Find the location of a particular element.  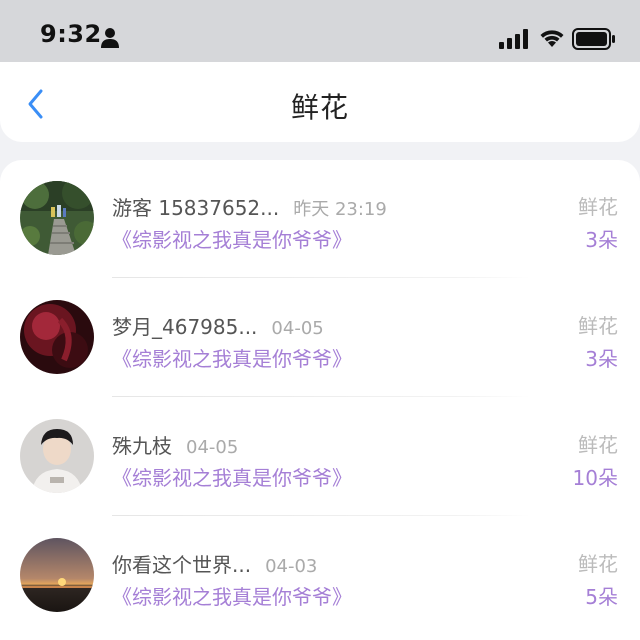

nav-header: 鲜花 is located at coordinates (320, 102).